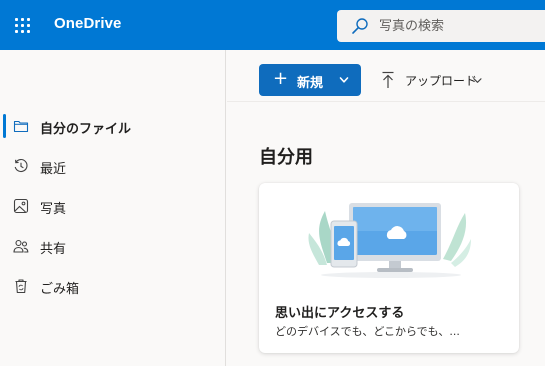 The width and height of the screenshot is (545, 366). What do you see at coordinates (21, 165) in the screenshot?
I see `history-icon` at bounding box center [21, 165].